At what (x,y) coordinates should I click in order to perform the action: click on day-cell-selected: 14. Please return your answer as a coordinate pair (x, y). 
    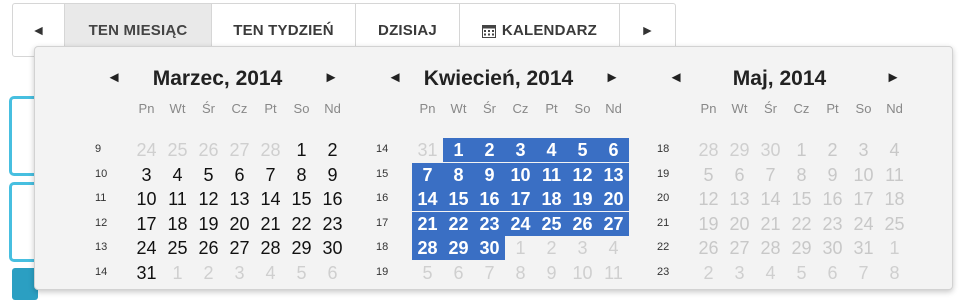
    Looking at the image, I should click on (427, 199).